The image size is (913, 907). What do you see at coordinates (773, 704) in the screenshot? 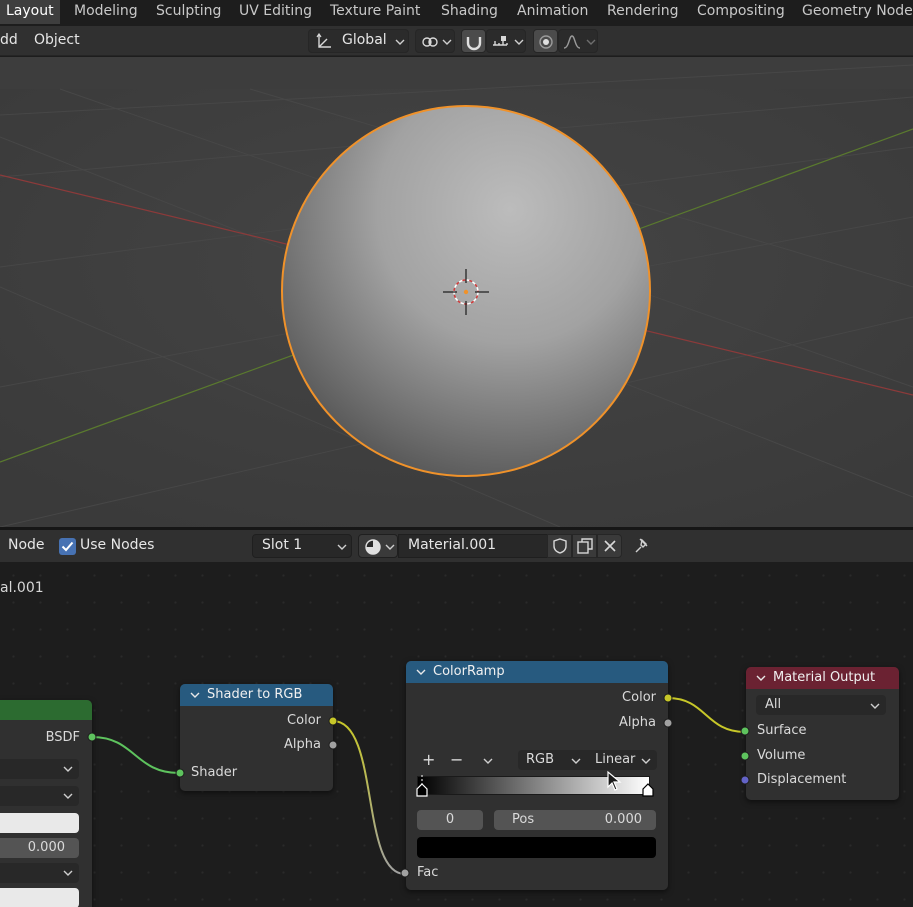
I see `render-target-label: All` at bounding box center [773, 704].